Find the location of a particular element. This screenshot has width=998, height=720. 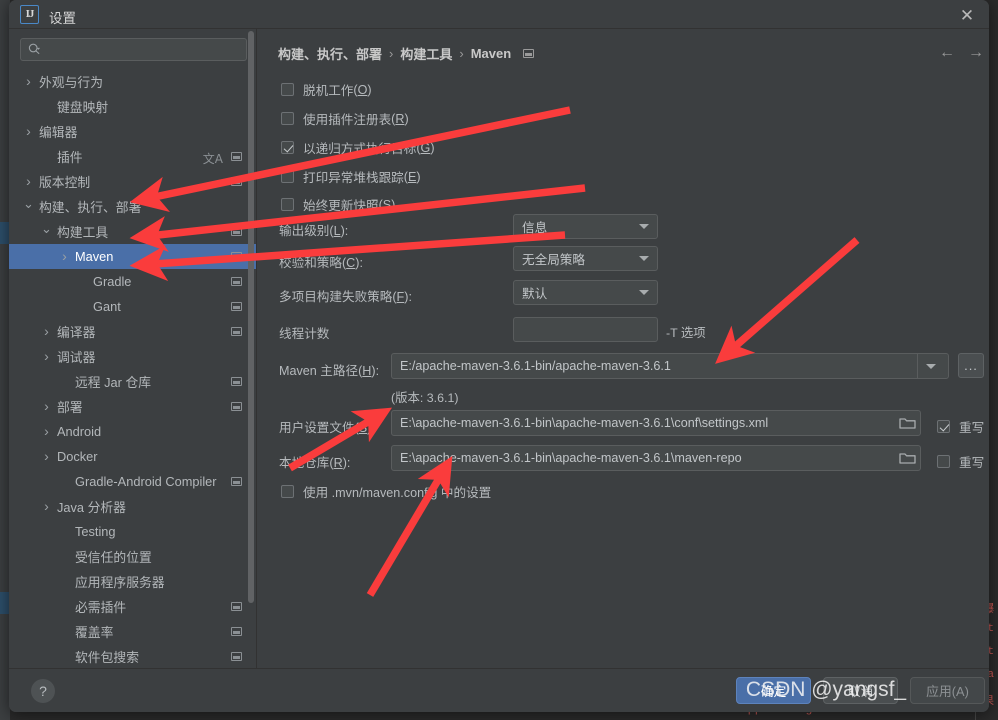

sidebar-item-20: 应用程序服务器 is located at coordinates (132, 581).